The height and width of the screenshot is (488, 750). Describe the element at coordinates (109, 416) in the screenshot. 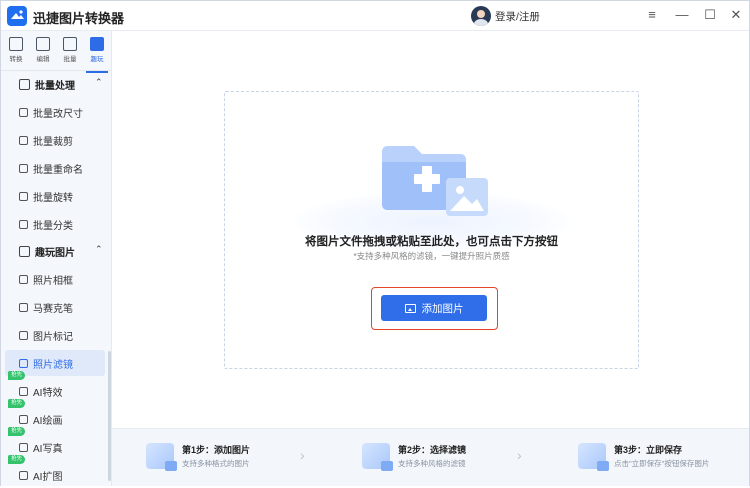

I see `sidebar-scrollbar` at that location.